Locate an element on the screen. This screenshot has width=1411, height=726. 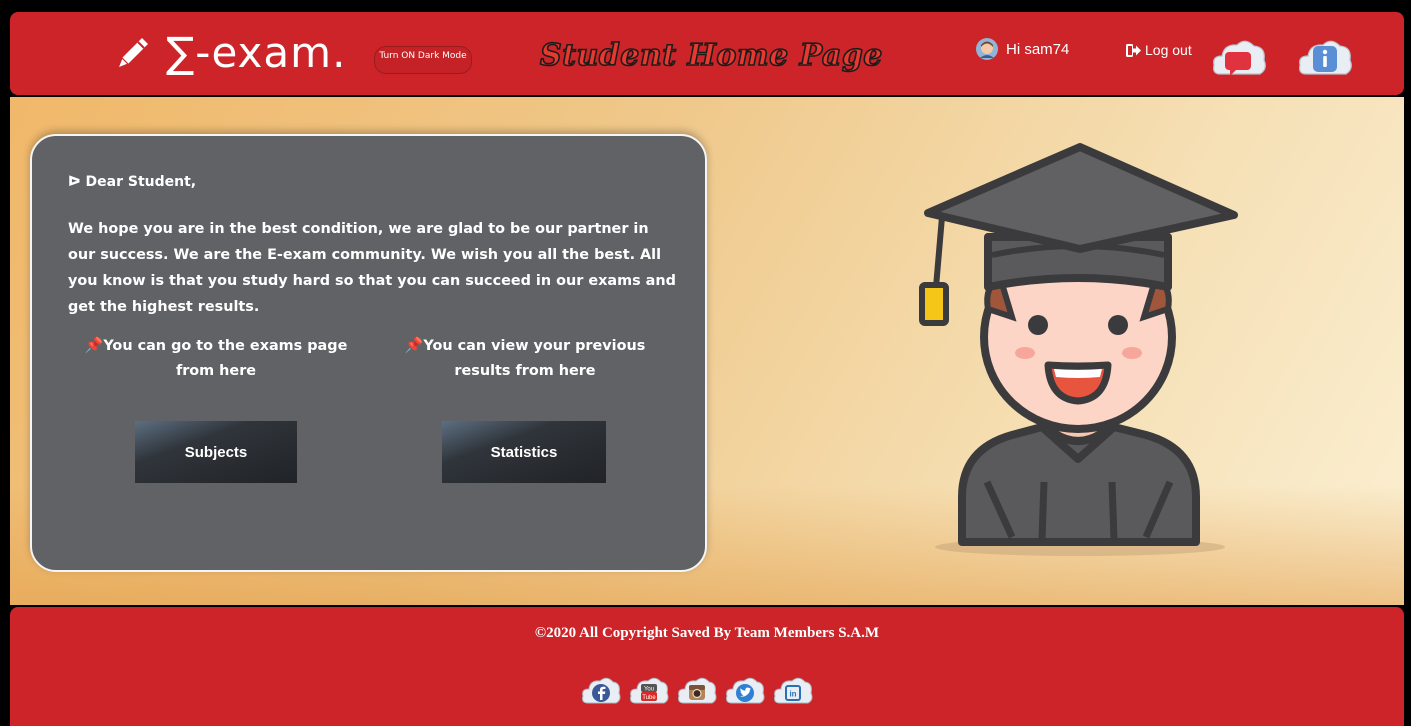
pencil-icon is located at coordinates (132, 54).